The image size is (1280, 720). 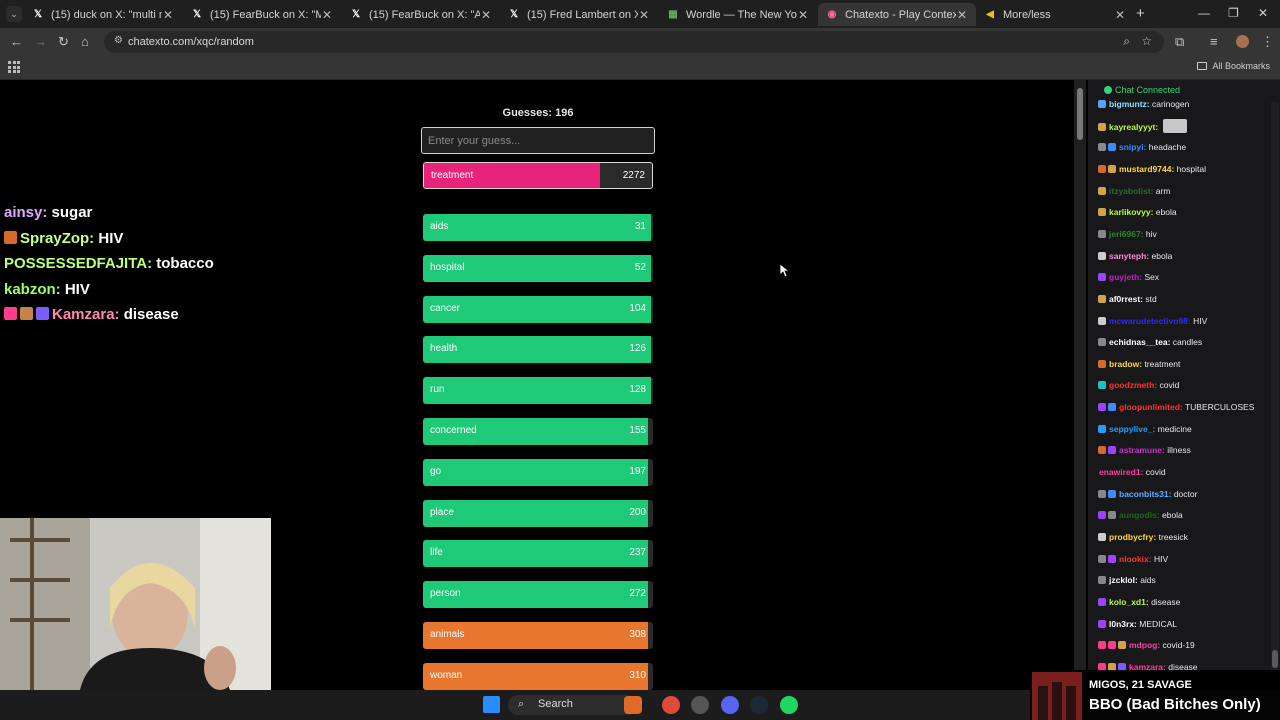 I want to click on chat-scrollbar-thumb, so click(x=1275, y=659).